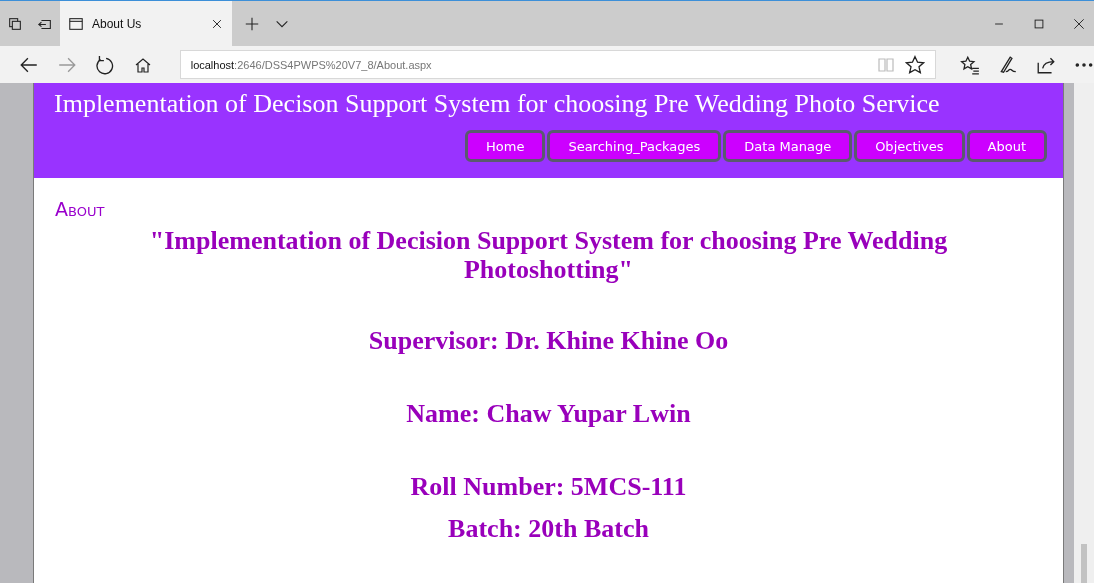 The image size is (1094, 583). Describe the element at coordinates (104, 64) in the screenshot. I see `refresh-icon` at that location.